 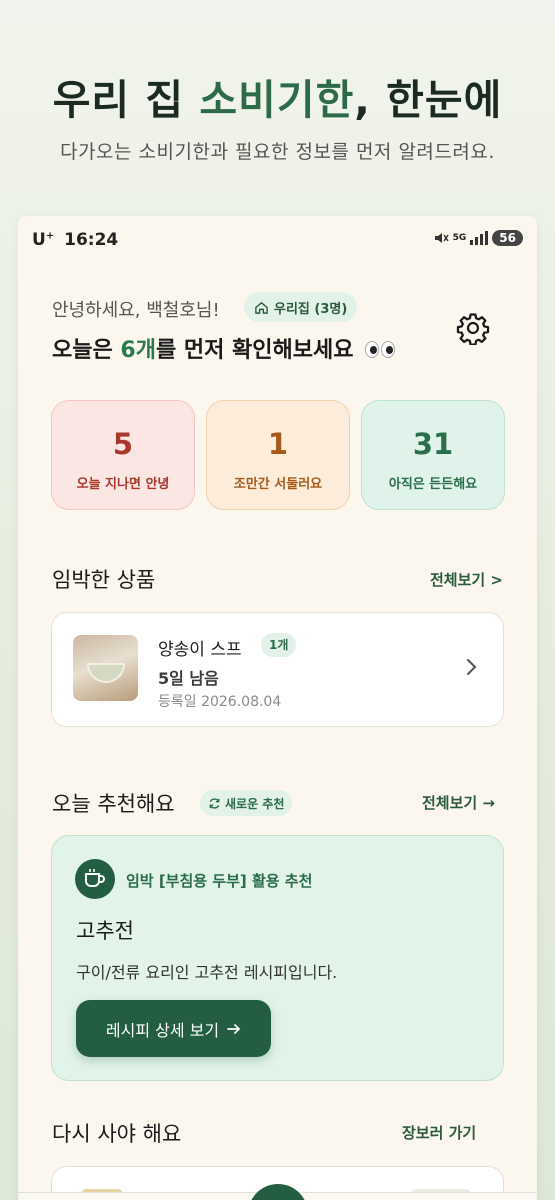 I want to click on stat-label: 오늘 지나면 안녕, so click(x=123, y=484).